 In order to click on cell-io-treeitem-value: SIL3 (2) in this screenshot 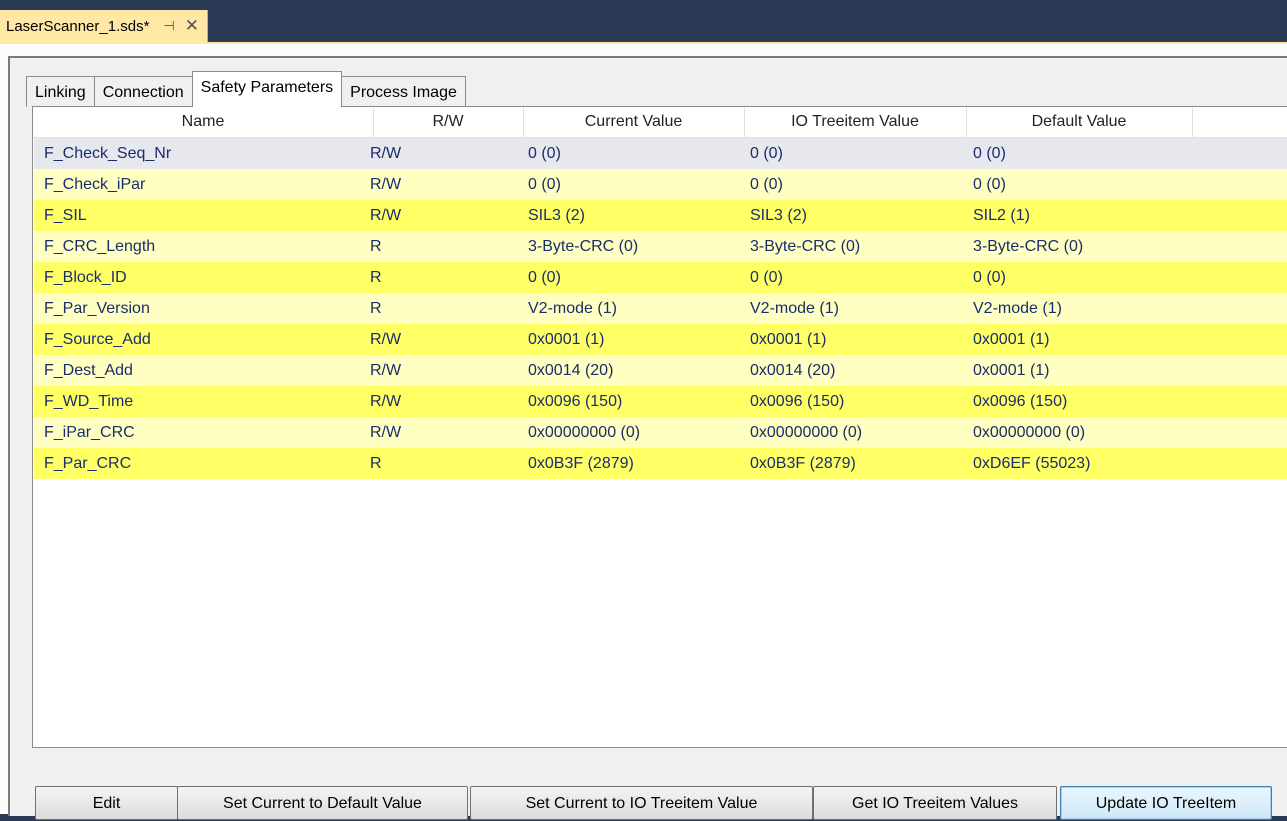, I will do `click(778, 215)`.